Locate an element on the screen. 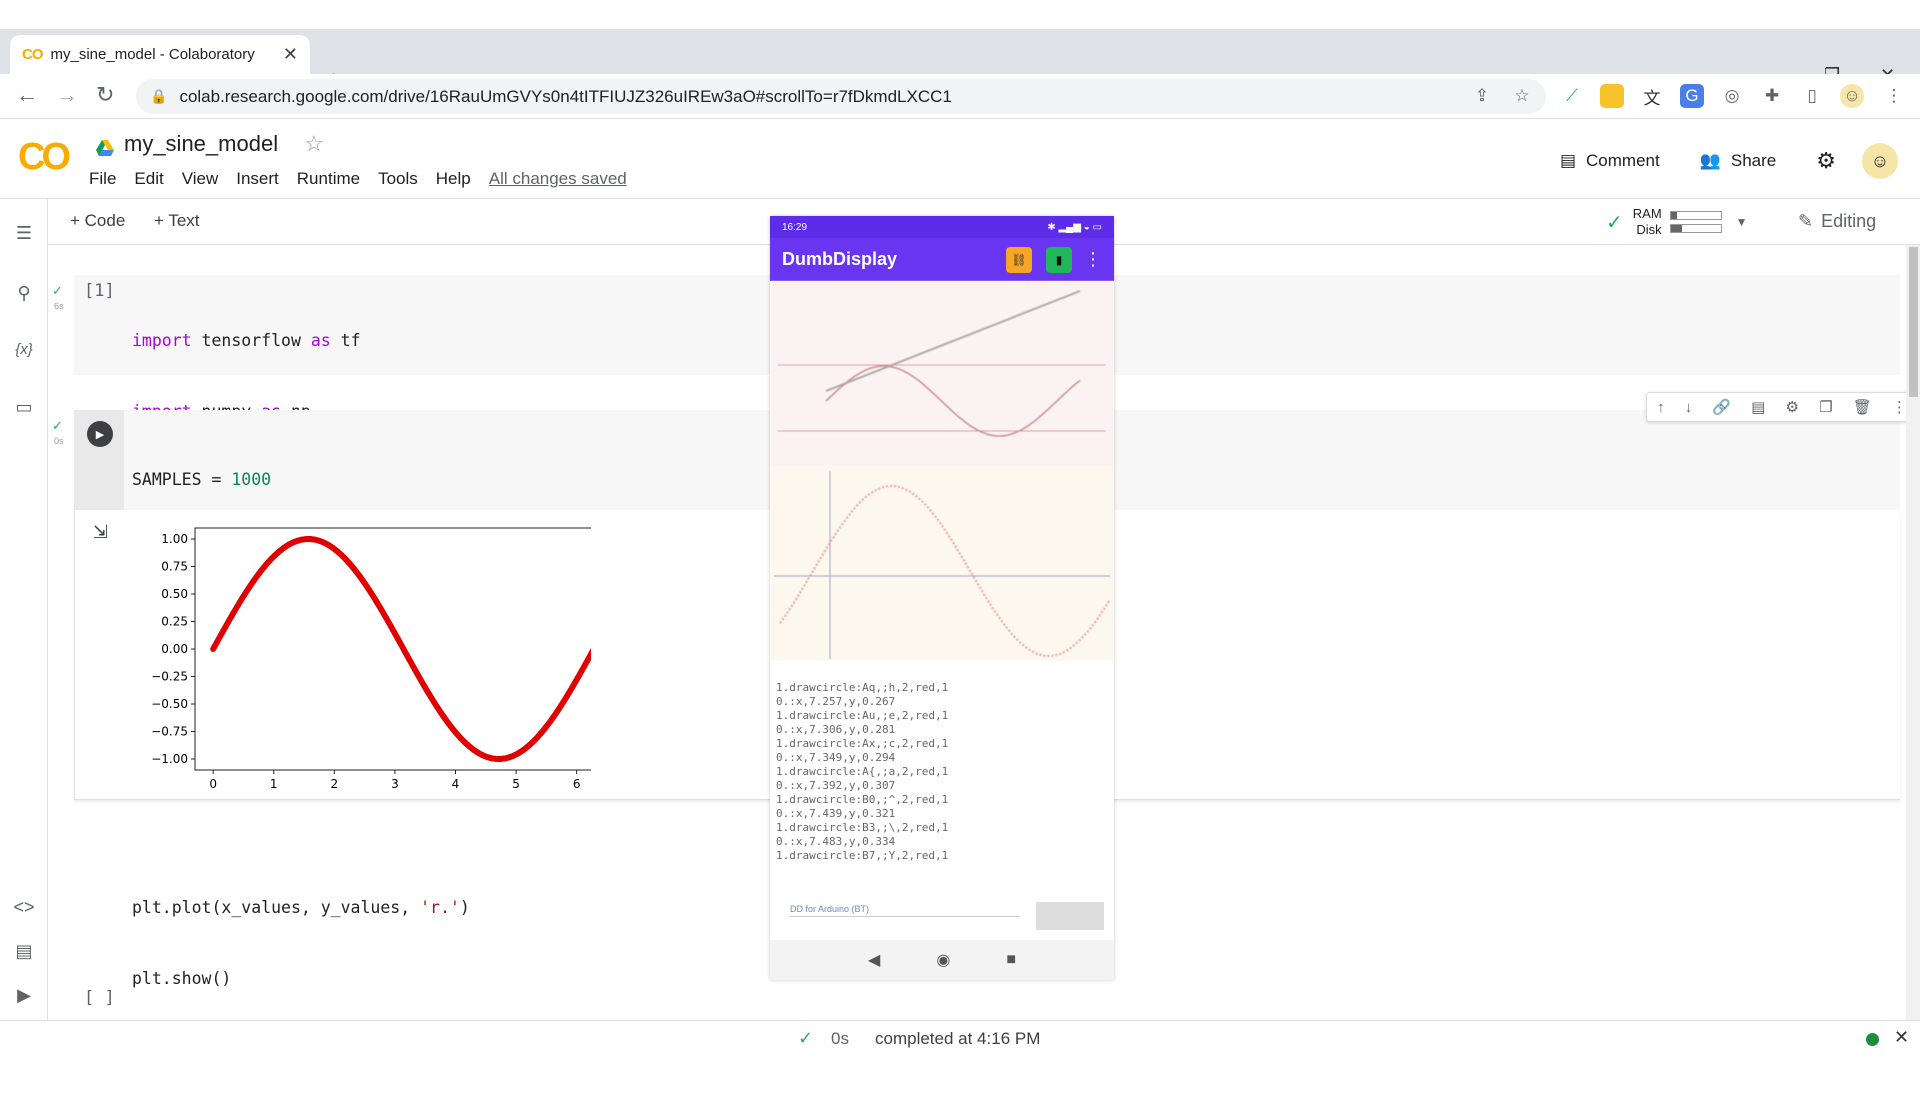 The height and width of the screenshot is (1107, 1920). phone-plot-area is located at coordinates (942, 481).